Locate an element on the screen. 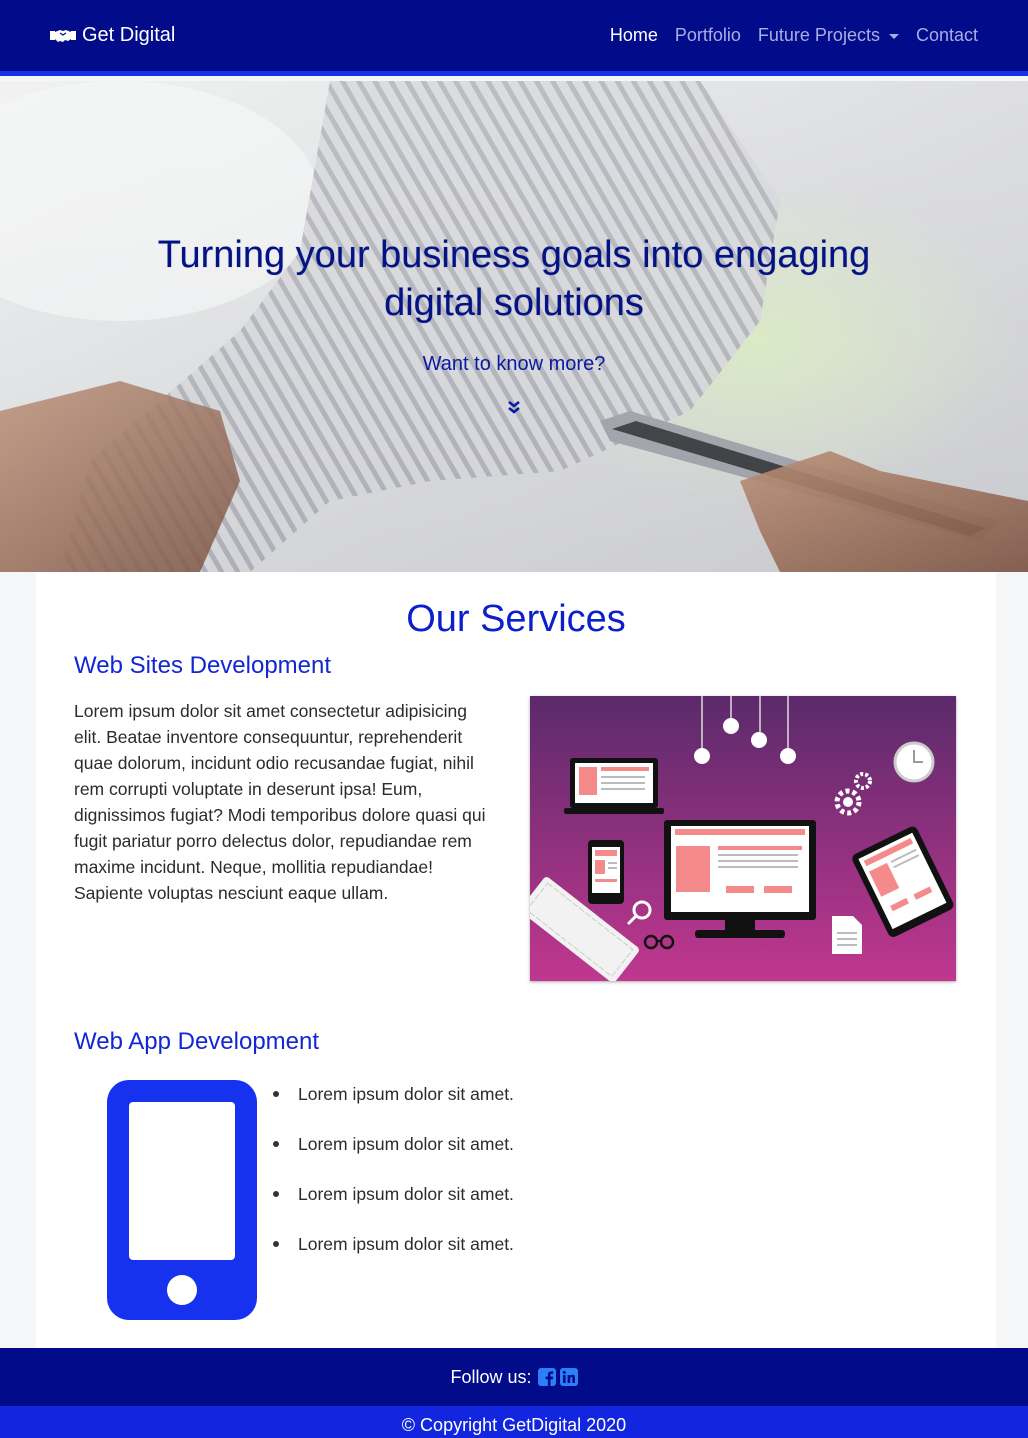  web-sites-title: Web Sites Development is located at coordinates (203, 665).